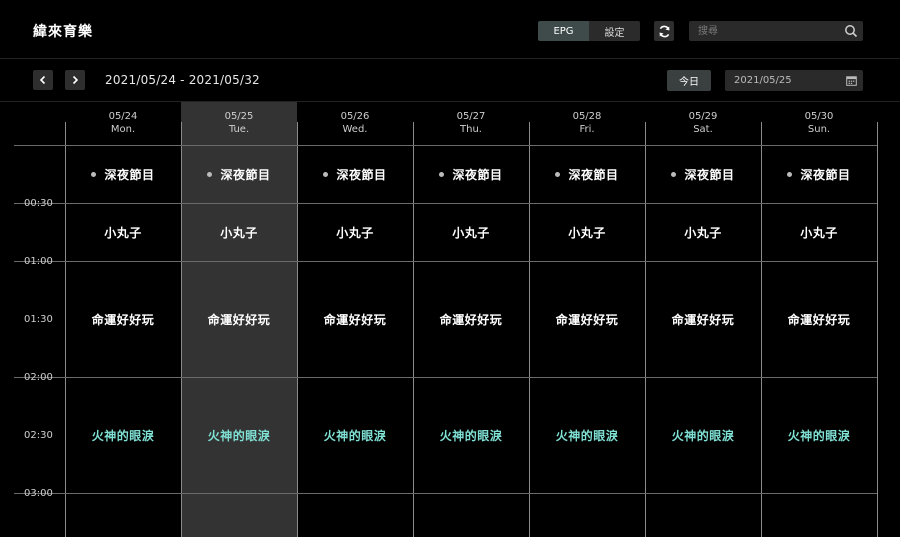 This screenshot has height=537, width=900. I want to click on refresh-button, so click(664, 31).